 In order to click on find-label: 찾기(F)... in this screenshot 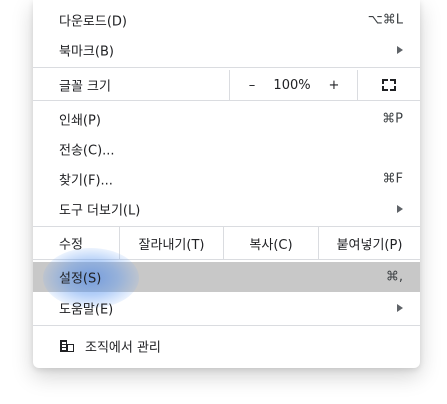, I will do `click(86, 181)`.